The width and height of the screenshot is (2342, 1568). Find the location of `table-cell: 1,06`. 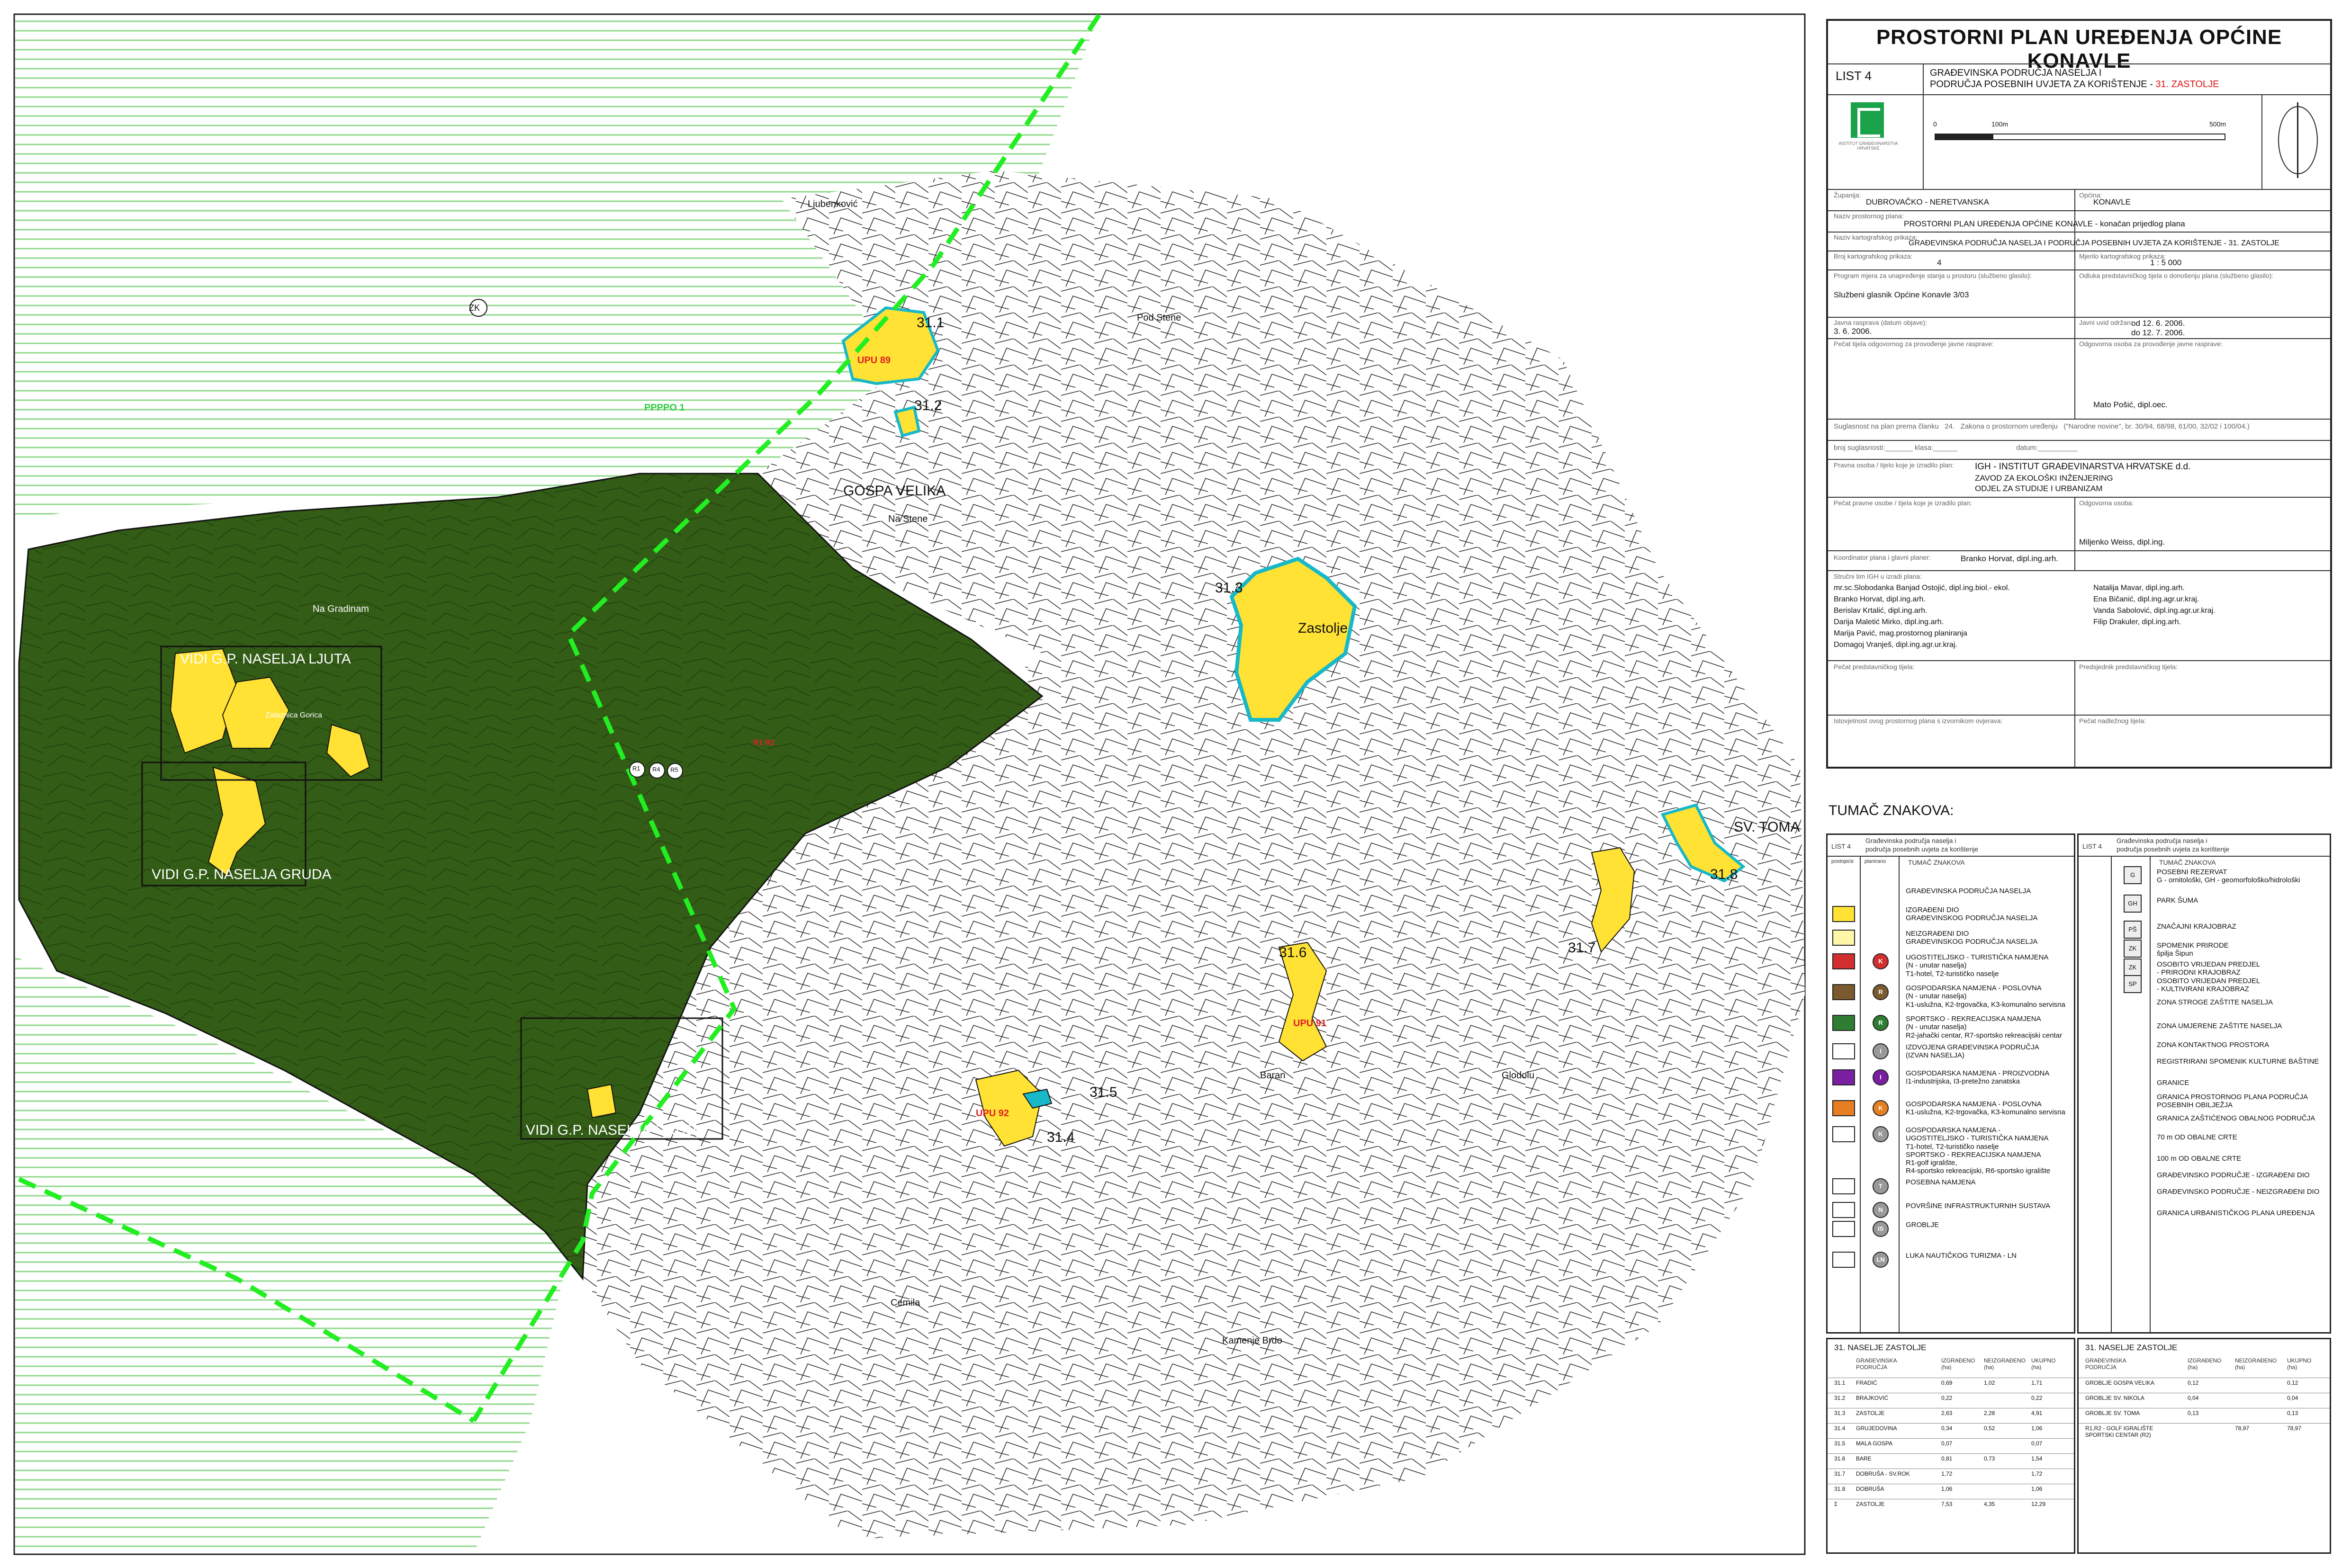

table-cell: 1,06 is located at coordinates (1947, 1489).